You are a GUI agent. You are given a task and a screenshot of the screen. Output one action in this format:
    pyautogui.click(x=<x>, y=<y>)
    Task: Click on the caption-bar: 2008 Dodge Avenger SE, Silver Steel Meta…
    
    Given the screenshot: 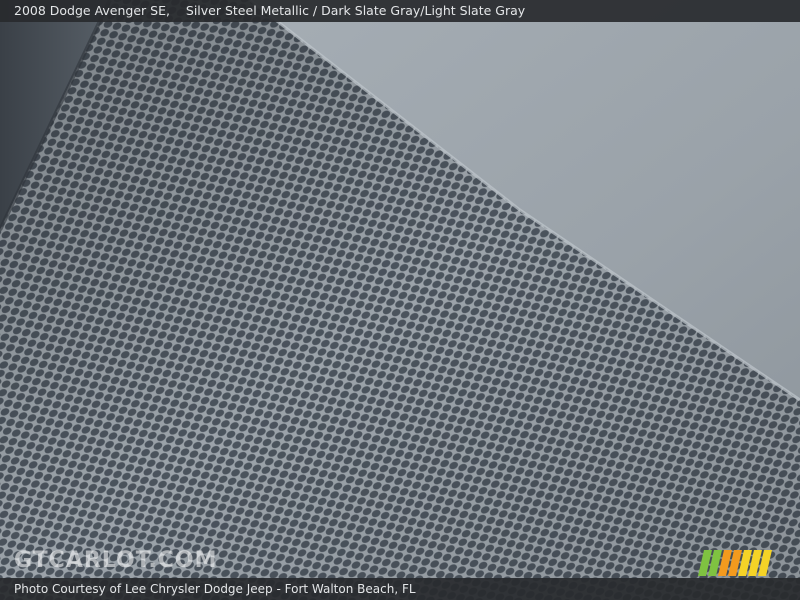 What is the action you would take?
    pyautogui.click(x=400, y=11)
    